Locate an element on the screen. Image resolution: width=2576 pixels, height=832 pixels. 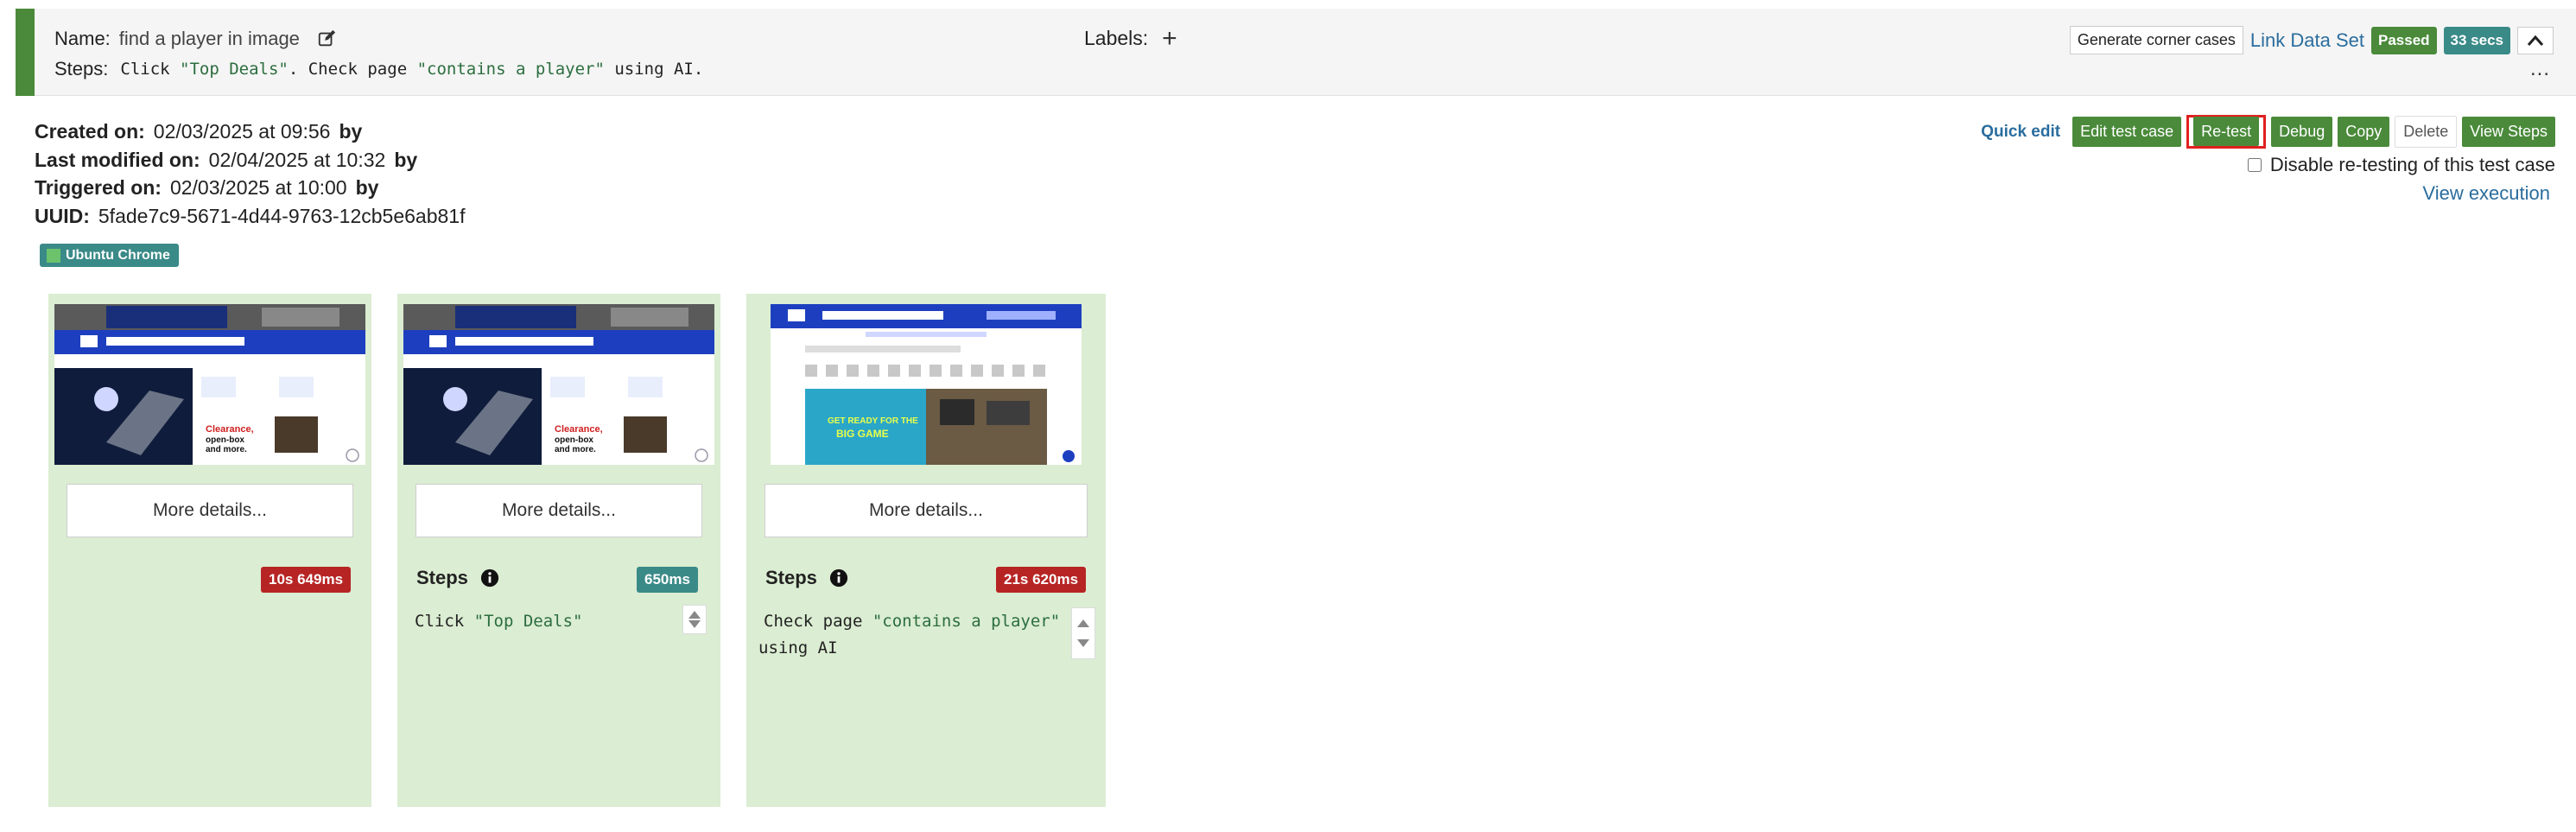
collapse-button is located at coordinates (2535, 40).